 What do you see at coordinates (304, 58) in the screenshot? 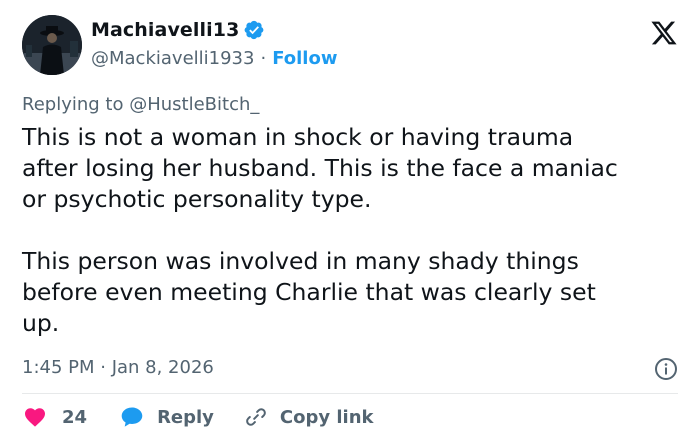
I see `follow-button: Follow` at bounding box center [304, 58].